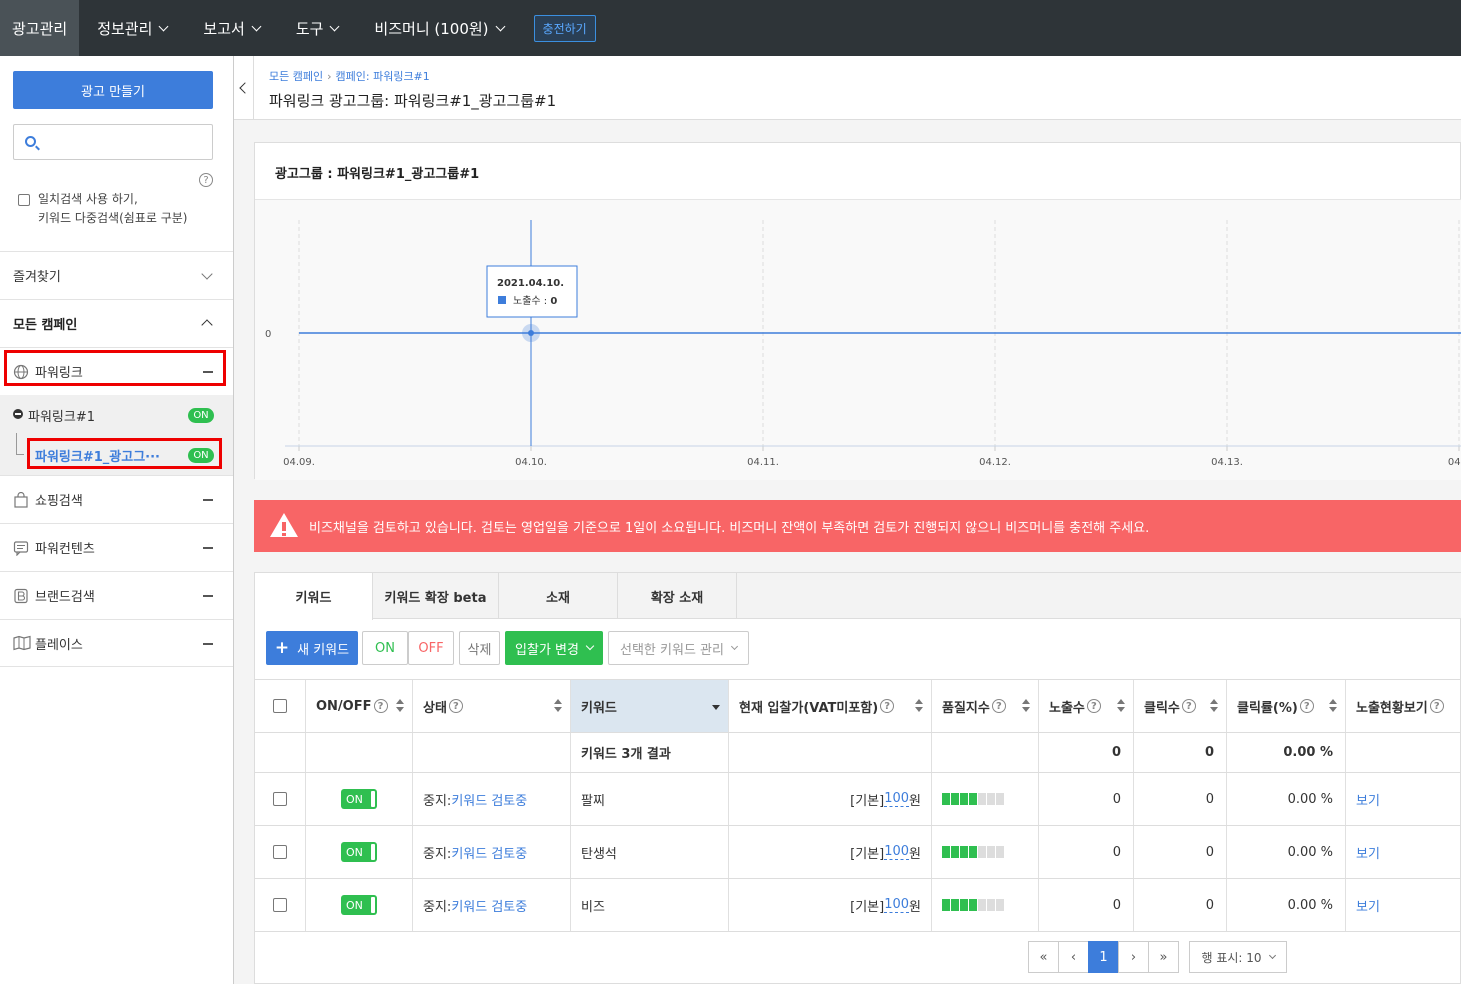 The width and height of the screenshot is (1461, 984). I want to click on chart-title: 광고그룹 : 파워링크#1_광고그룹#1, so click(377, 174).